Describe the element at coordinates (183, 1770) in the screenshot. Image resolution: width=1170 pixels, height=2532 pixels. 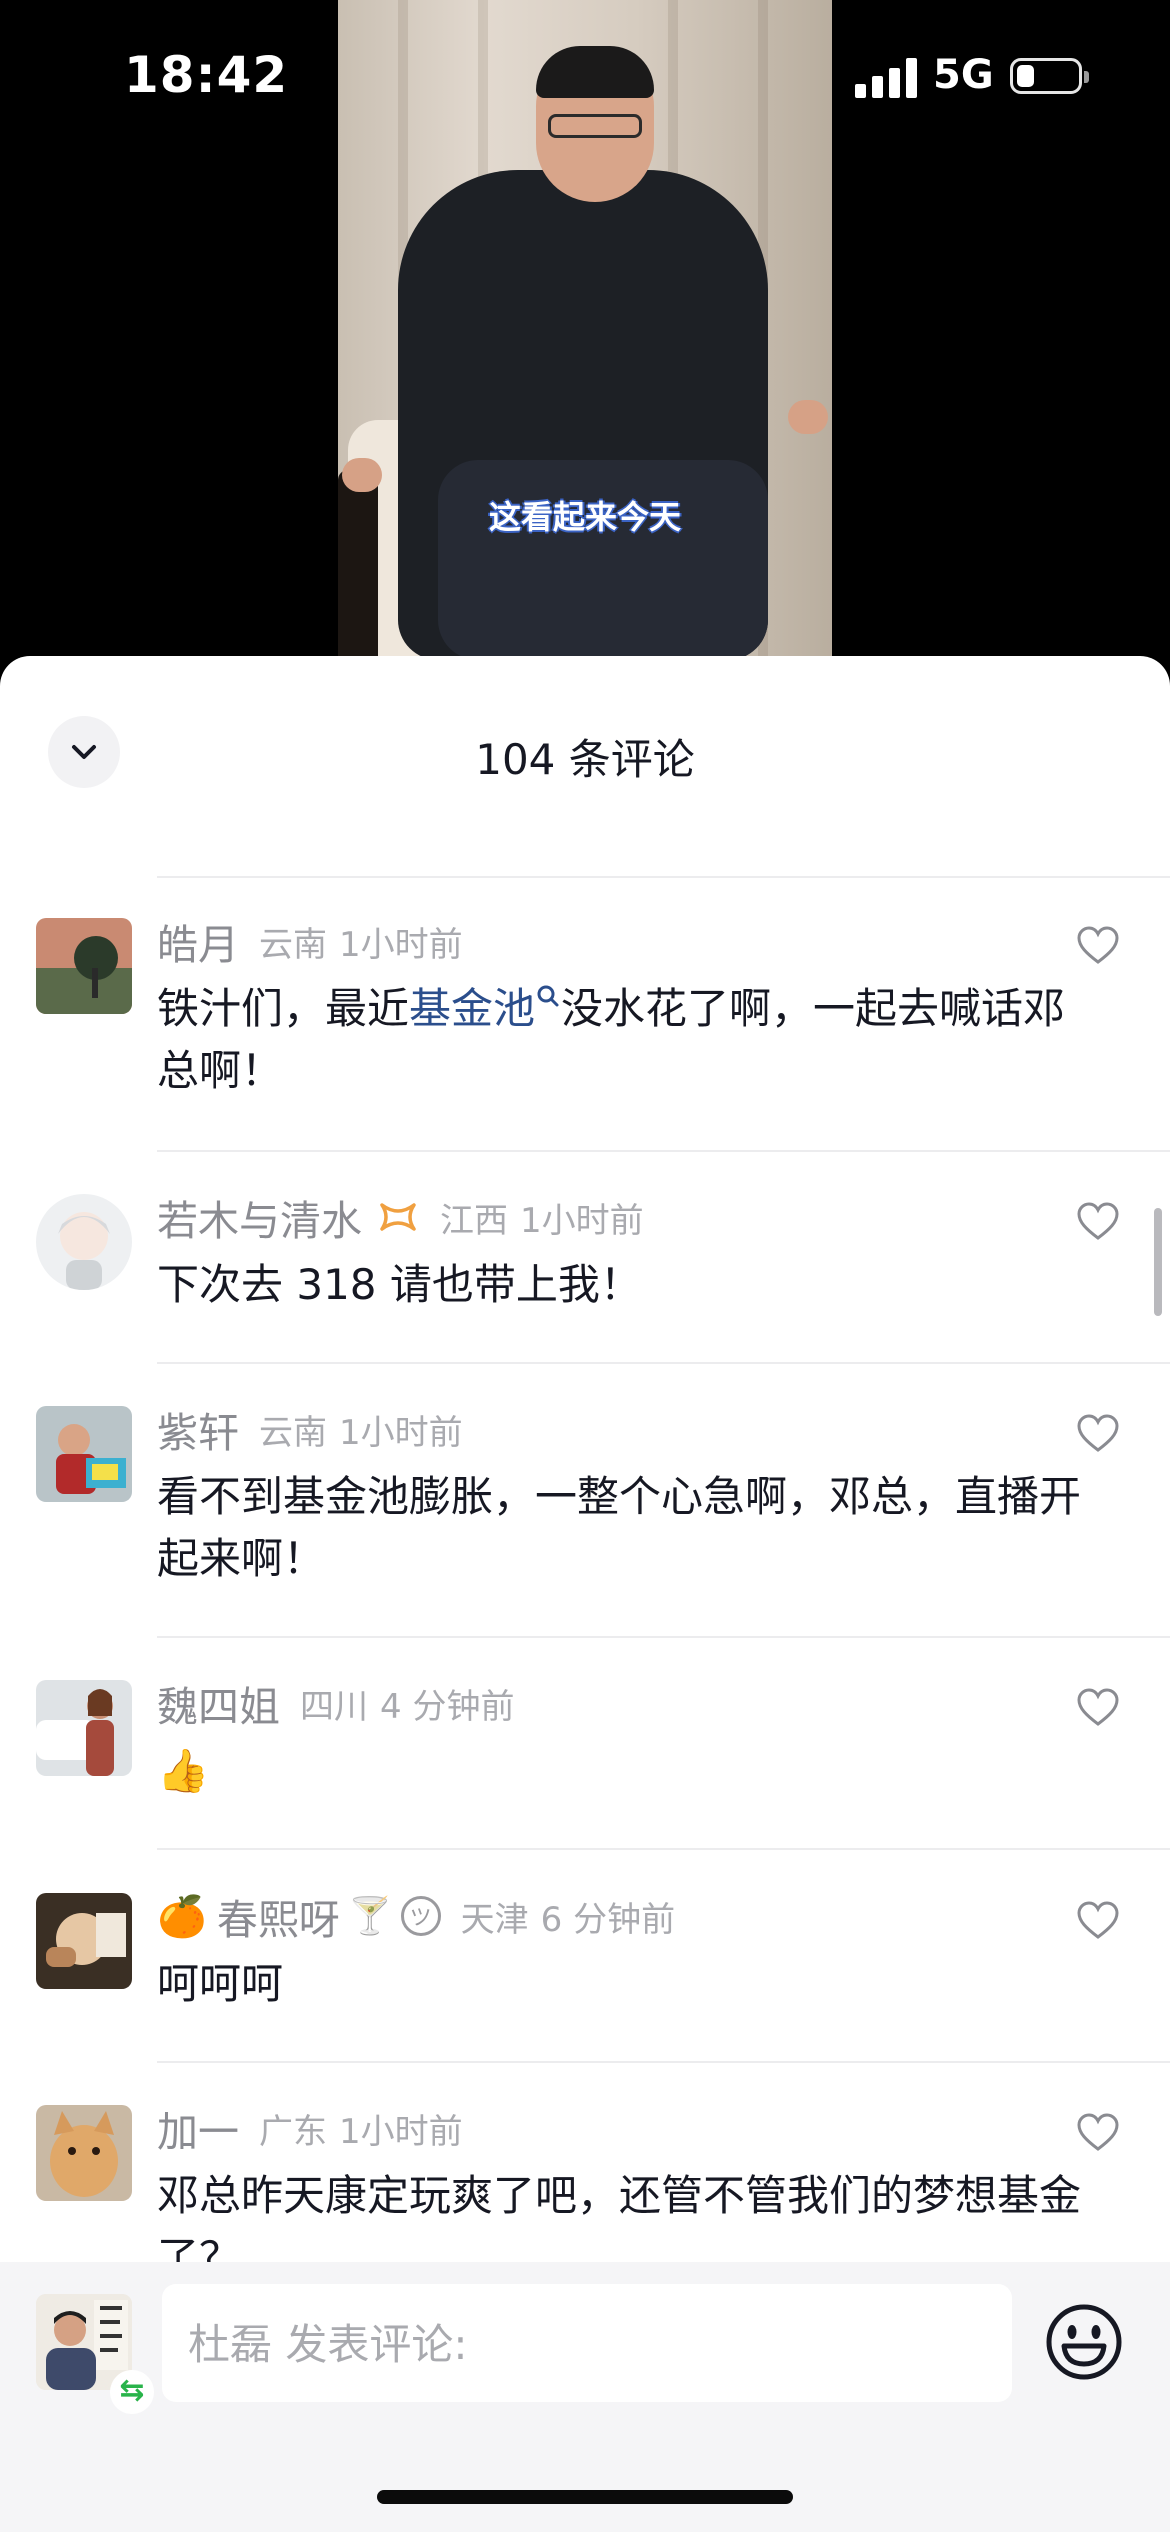
I see `comment-text: 👍` at that location.